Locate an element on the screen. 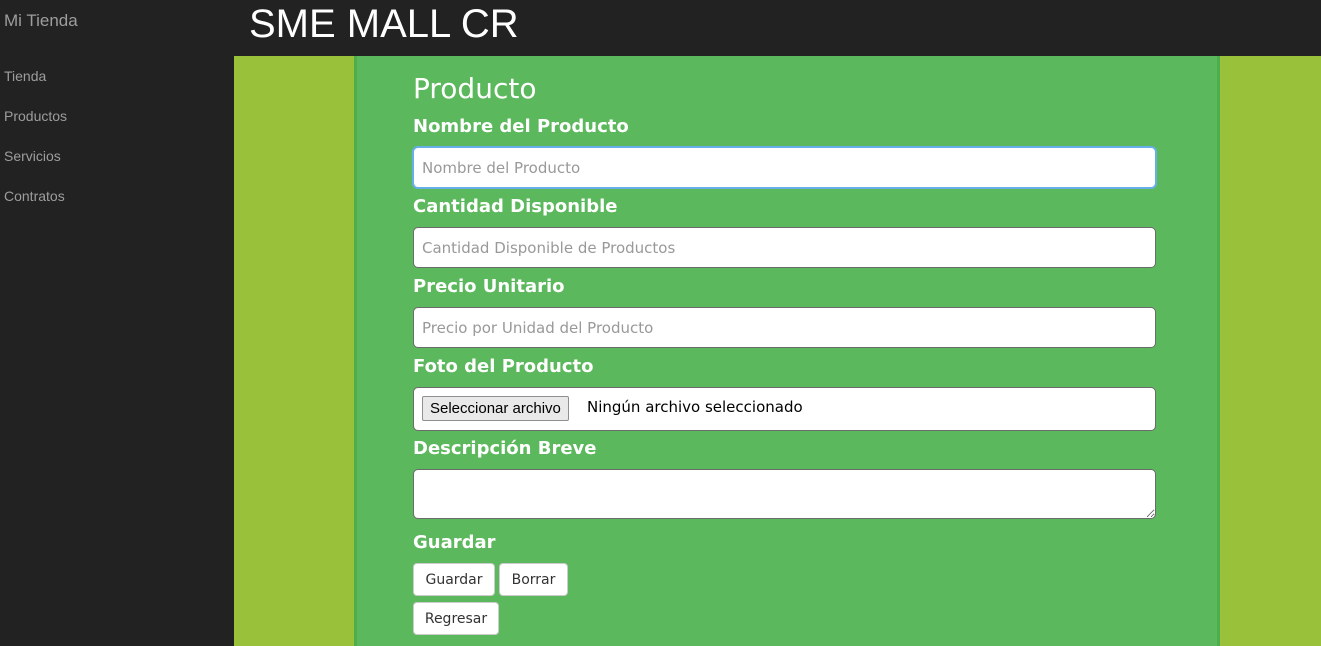 The width and height of the screenshot is (1321, 646). back-button: Regresar is located at coordinates (456, 618).